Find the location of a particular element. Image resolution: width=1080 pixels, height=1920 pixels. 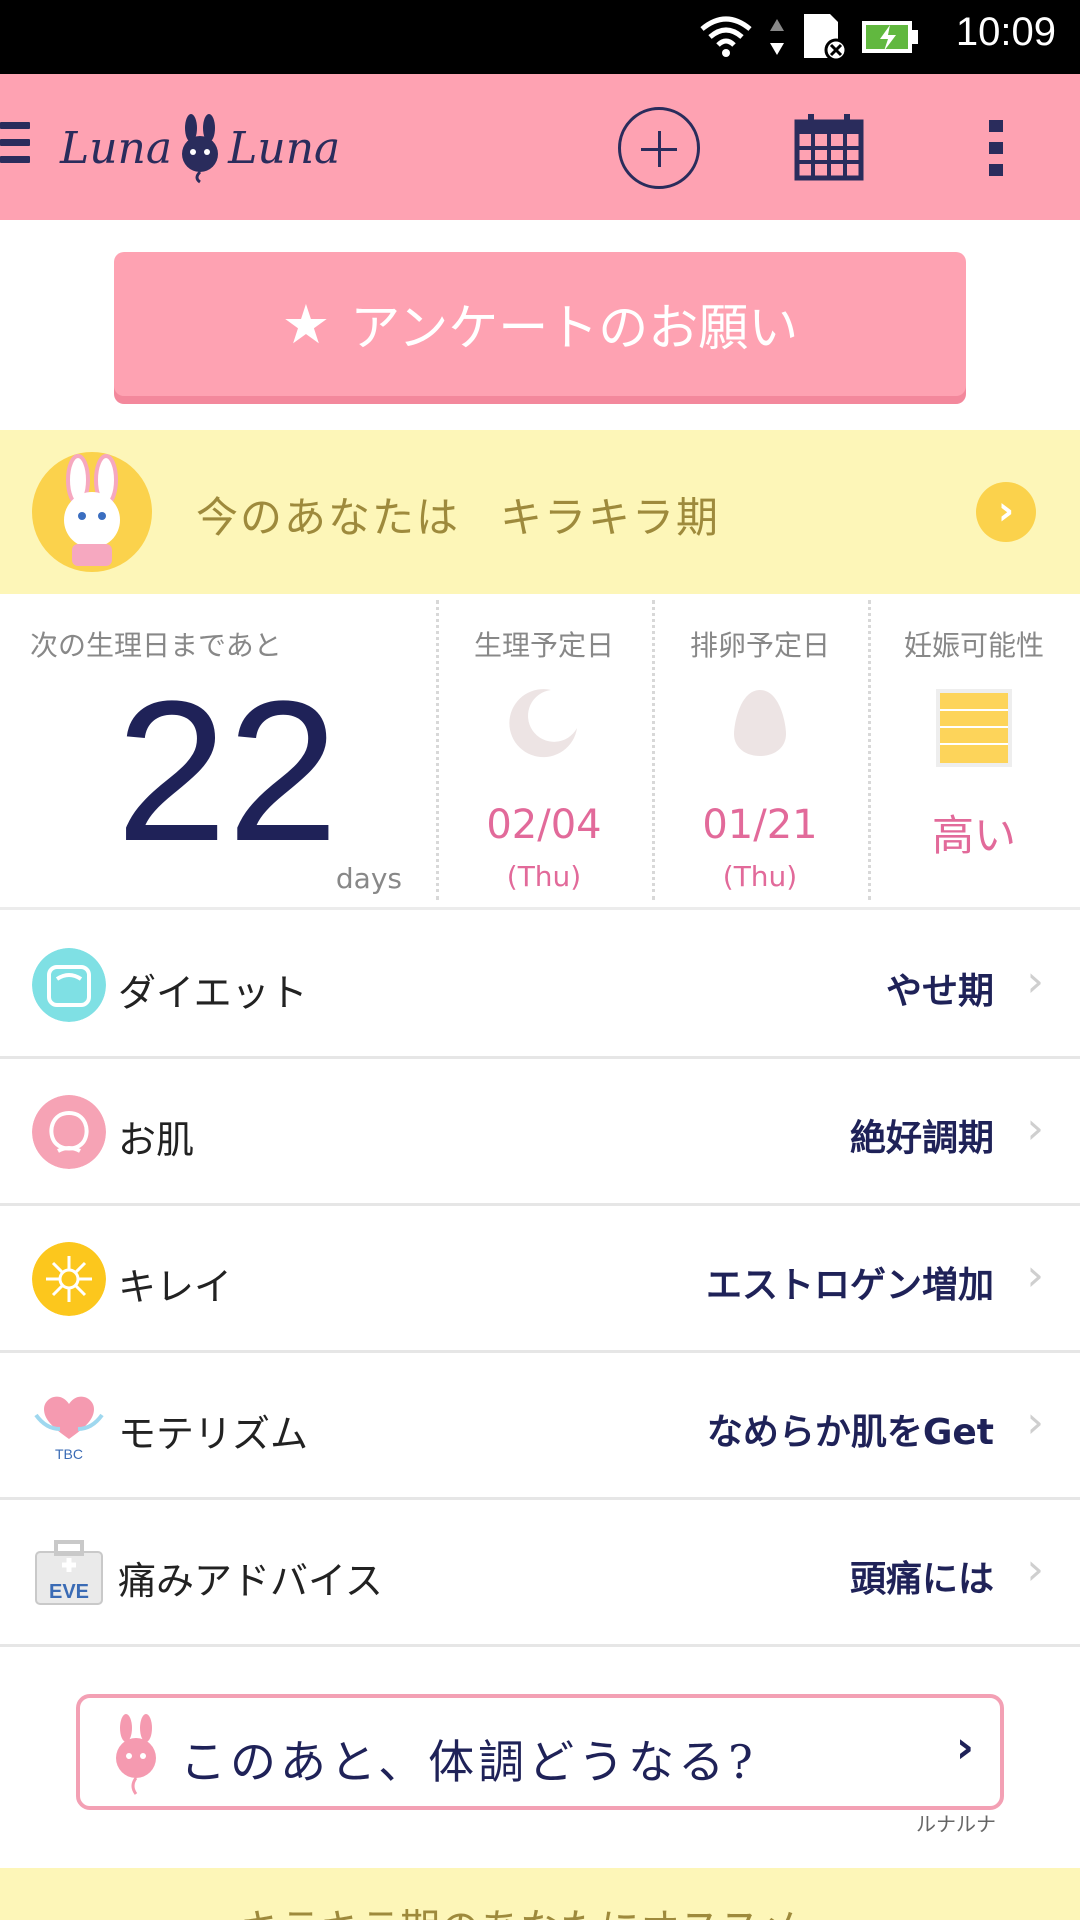

list-item-value: なめらか肌をGet is located at coordinates (850, 1432).